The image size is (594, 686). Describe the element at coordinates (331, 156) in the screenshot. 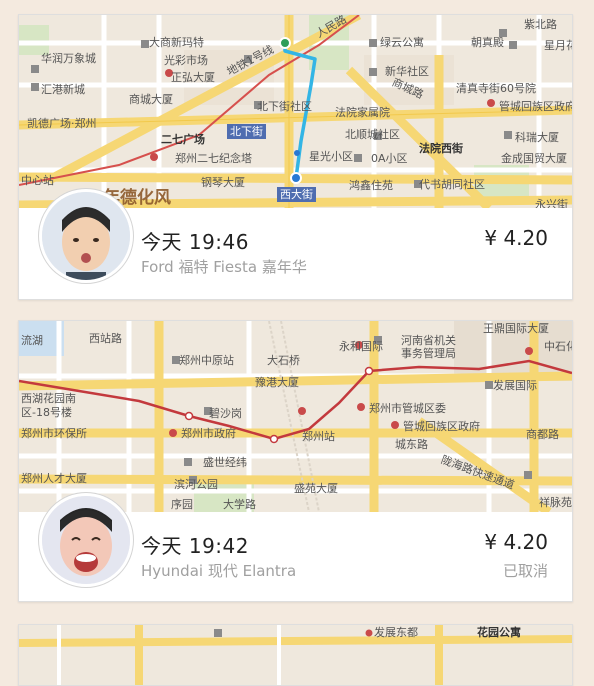

I see `map-label: 星光小区` at that location.